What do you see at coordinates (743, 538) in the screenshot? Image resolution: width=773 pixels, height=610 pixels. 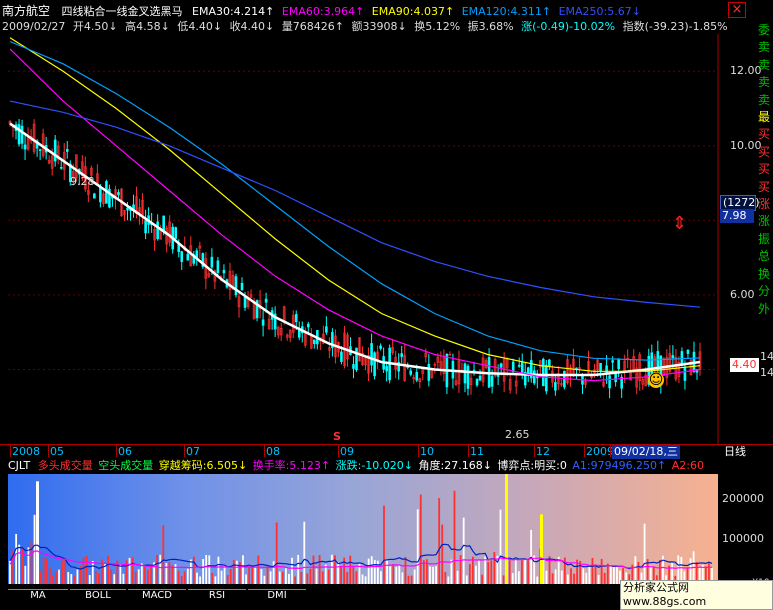 I see `vol-axis-label-2: 100000` at bounding box center [743, 538].